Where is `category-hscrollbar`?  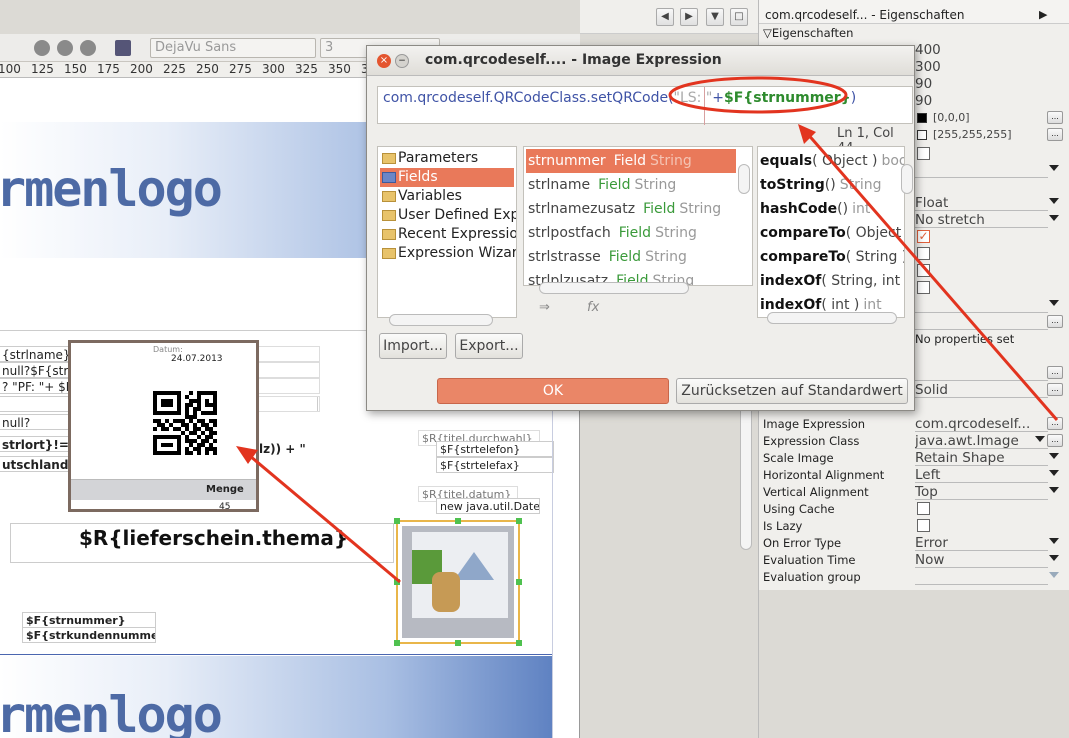 category-hscrollbar is located at coordinates (441, 320).